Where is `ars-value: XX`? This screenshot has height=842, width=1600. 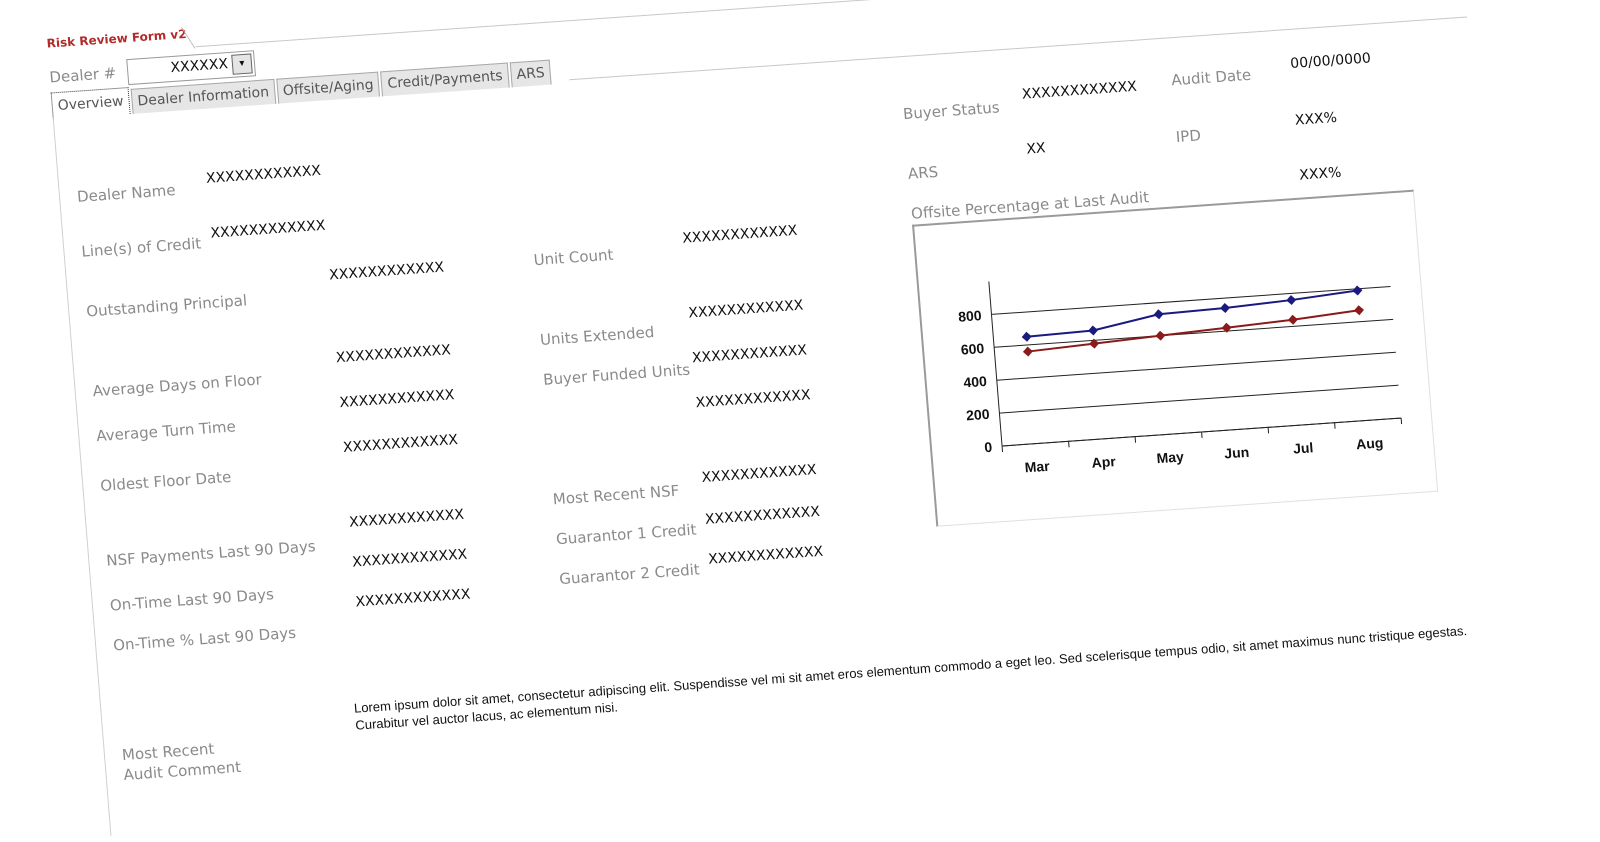 ars-value: XX is located at coordinates (1036, 148).